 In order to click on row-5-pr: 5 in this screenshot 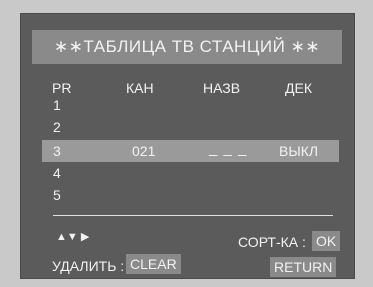, I will do `click(57, 195)`.